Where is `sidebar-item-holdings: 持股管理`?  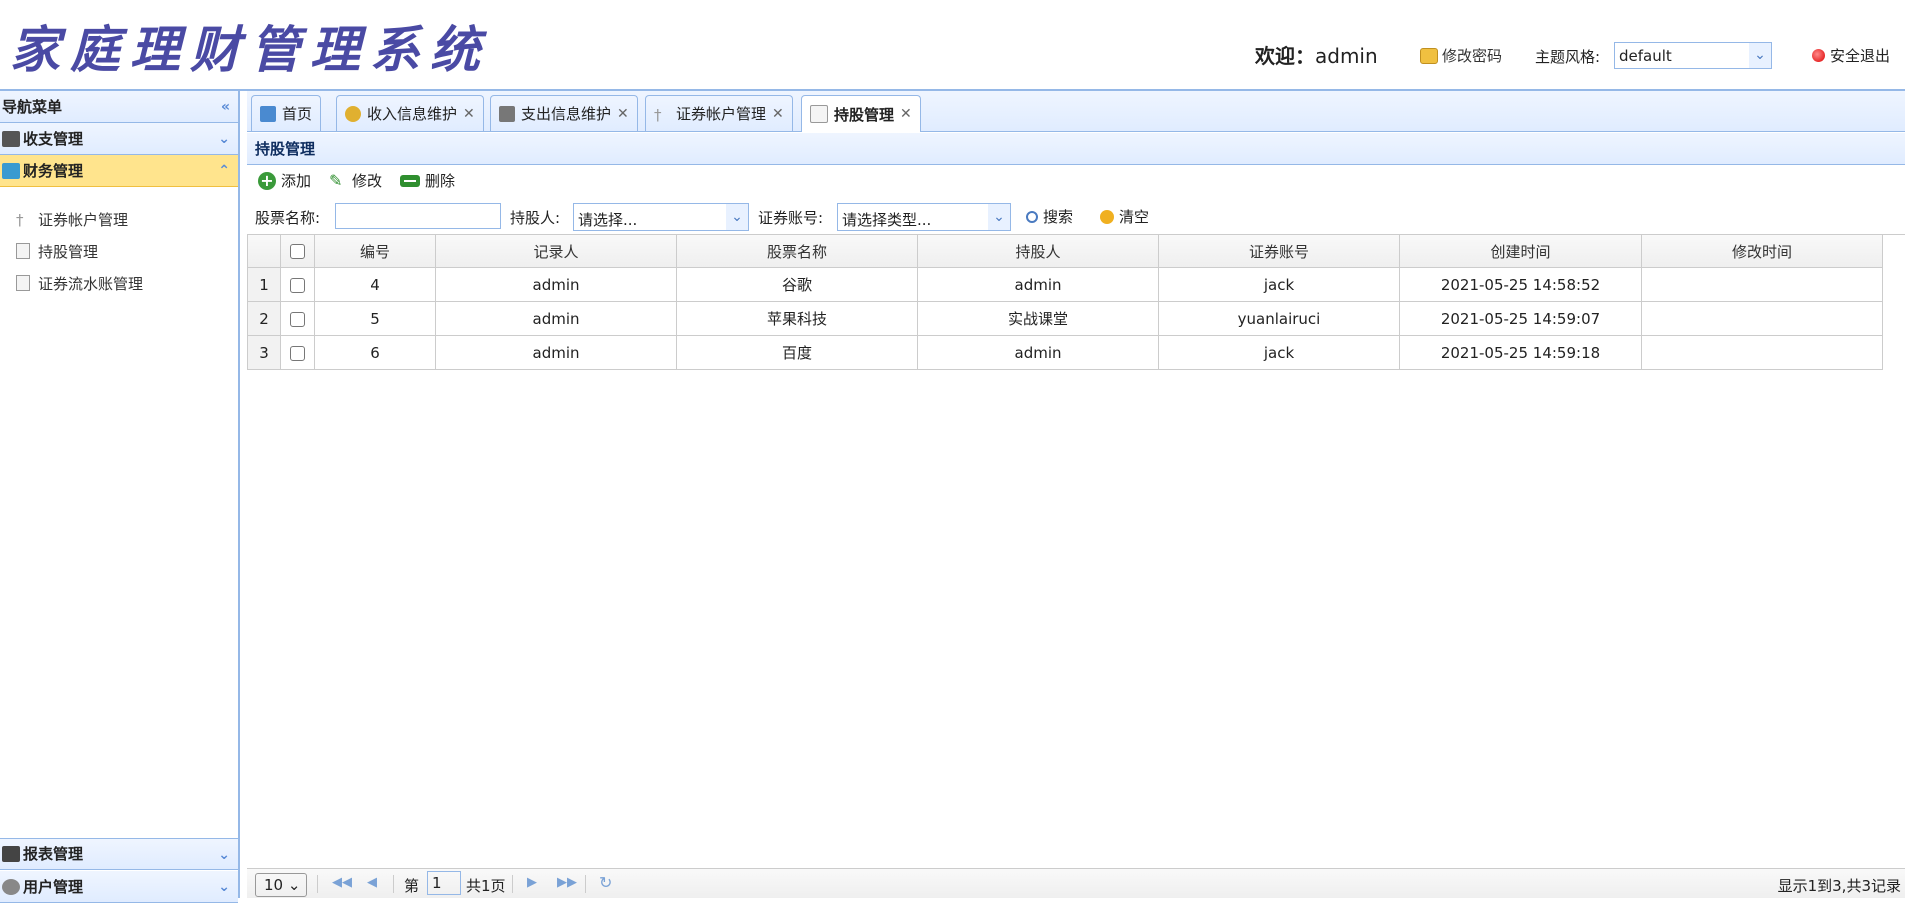
sidebar-item-holdings: 持股管理 is located at coordinates (119, 251).